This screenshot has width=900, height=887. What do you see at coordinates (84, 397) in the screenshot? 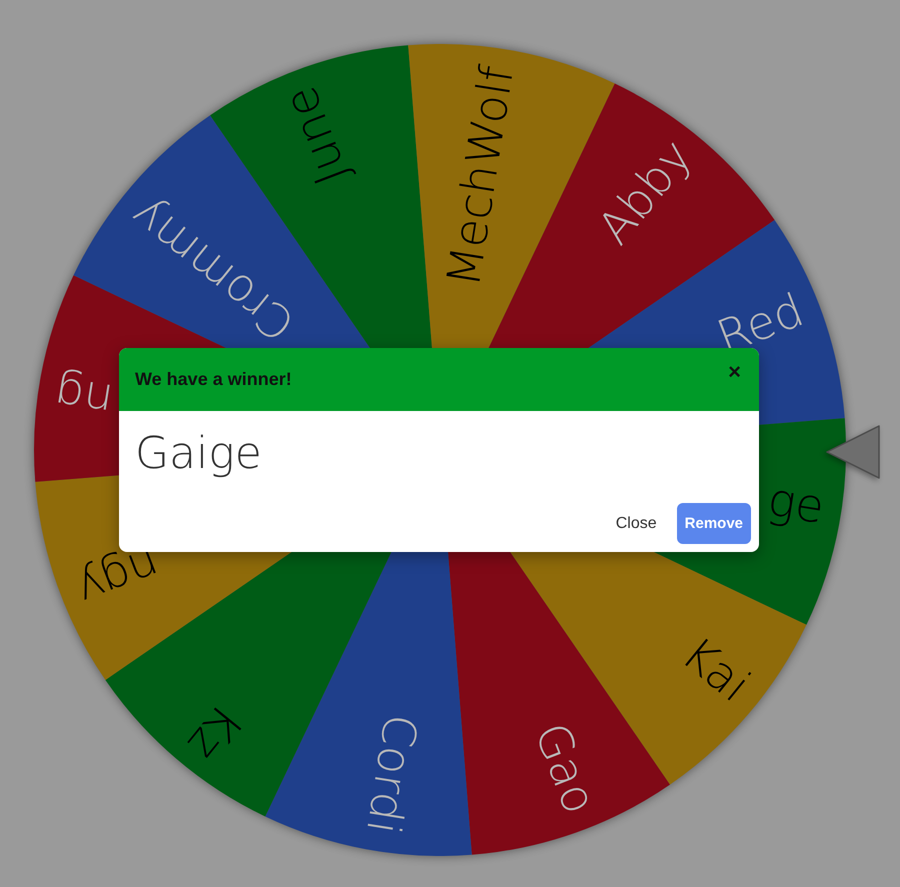
I see `segment-label: ng` at bounding box center [84, 397].